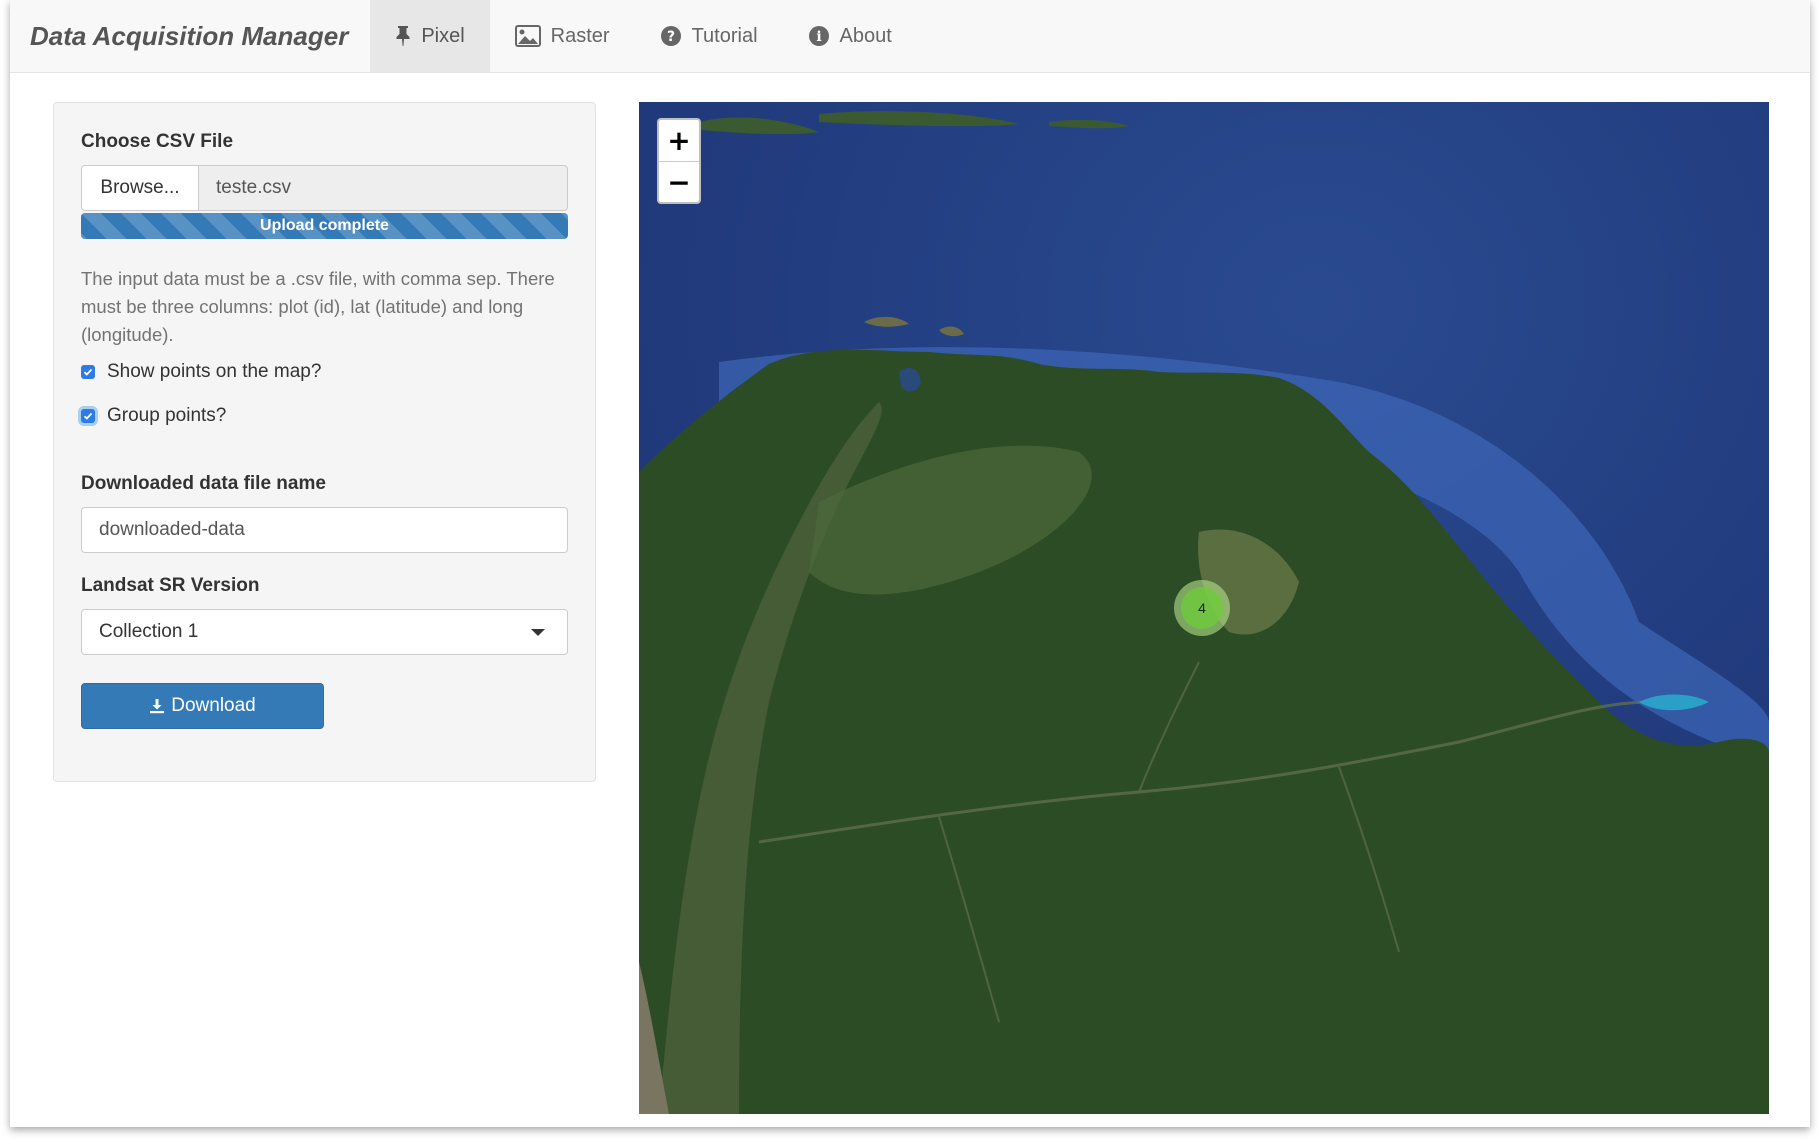  Describe the element at coordinates (88, 372) in the screenshot. I see `show-points-checkbox` at that location.